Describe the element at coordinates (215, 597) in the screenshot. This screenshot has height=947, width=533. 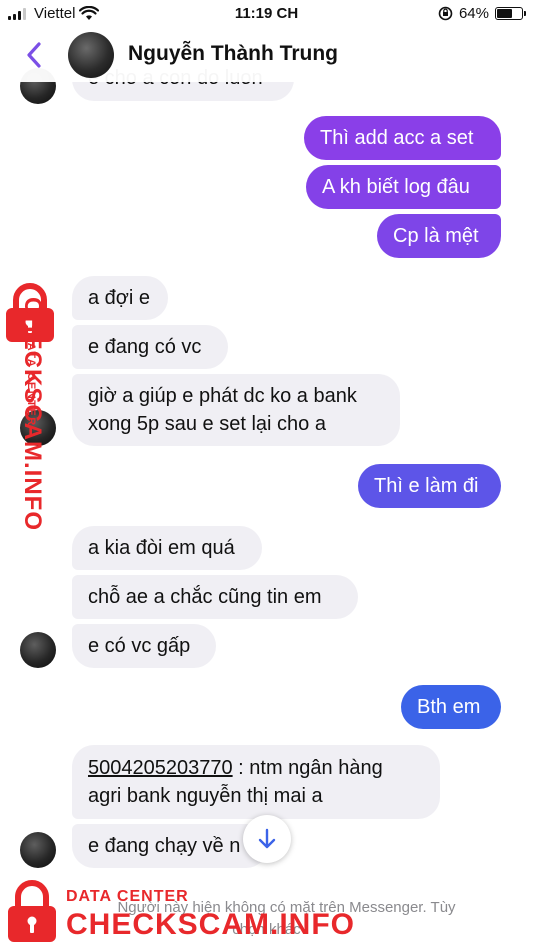
I see `incoming-message: chỗ ae a chắc cũng tin em` at that location.